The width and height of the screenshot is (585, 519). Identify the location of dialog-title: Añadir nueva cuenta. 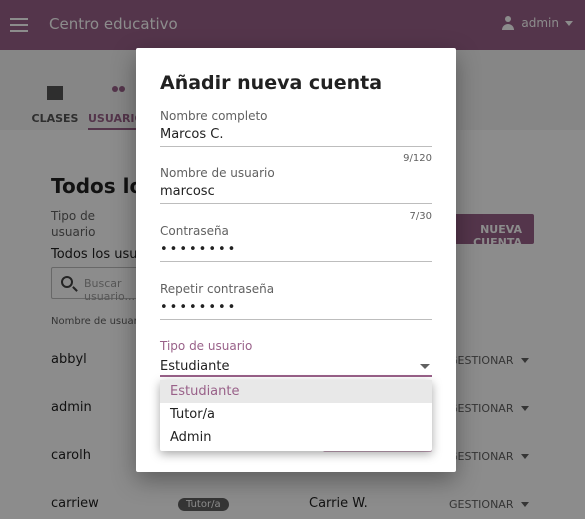
(271, 83).